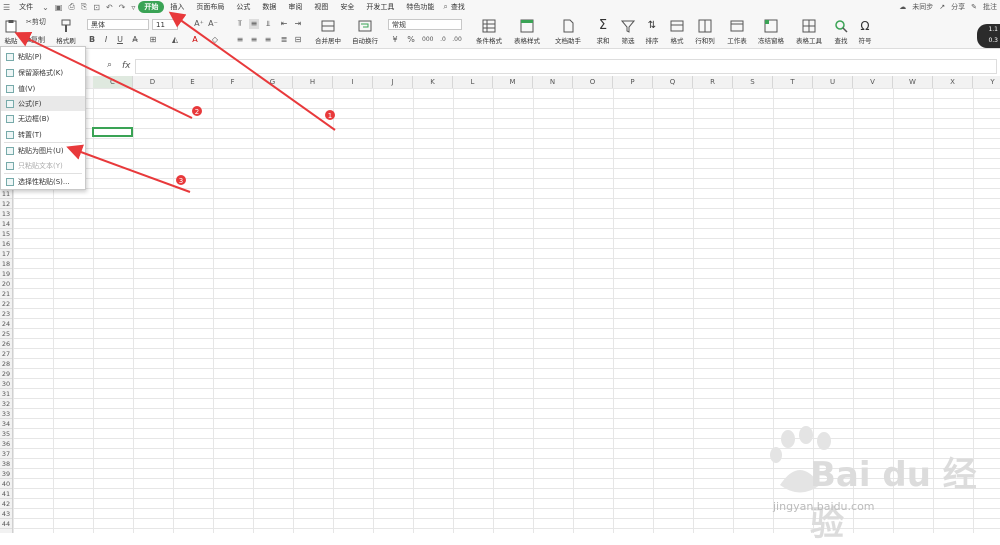 The width and height of the screenshot is (1000, 545). What do you see at coordinates (92, 40) in the screenshot?
I see `bold-icon: B` at bounding box center [92, 40].